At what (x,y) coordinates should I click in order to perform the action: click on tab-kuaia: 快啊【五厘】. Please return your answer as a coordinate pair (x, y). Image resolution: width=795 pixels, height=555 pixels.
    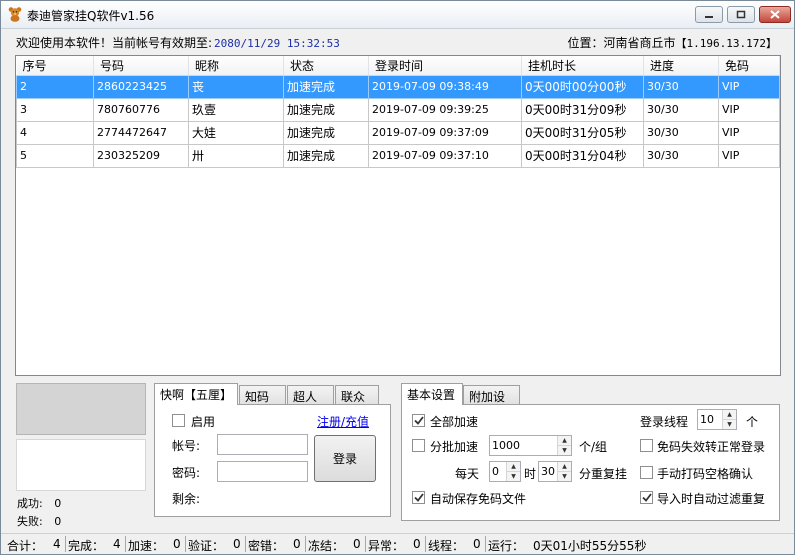
    Looking at the image, I should click on (196, 394).